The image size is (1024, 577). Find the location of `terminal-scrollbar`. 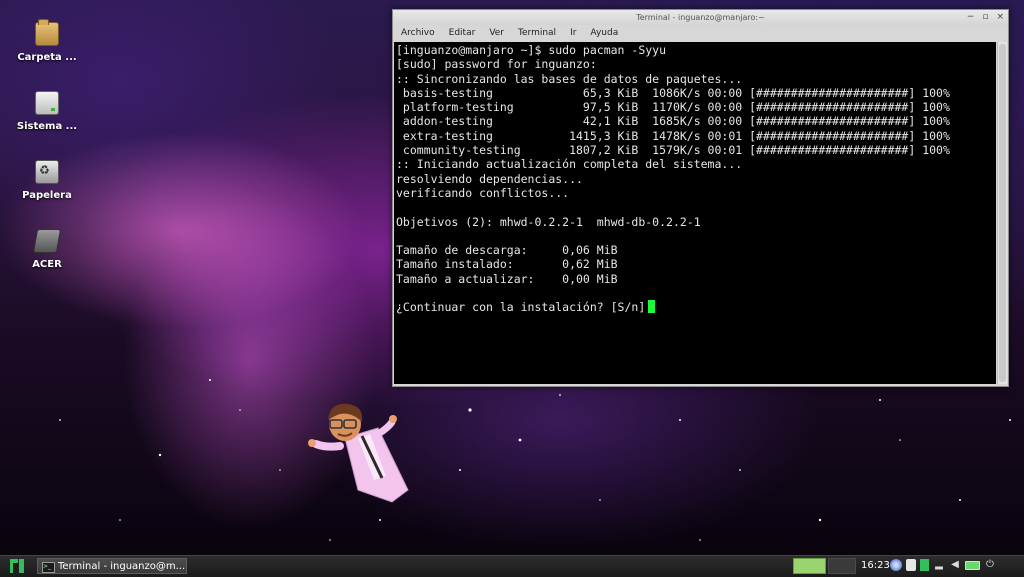

terminal-scrollbar is located at coordinates (1002, 213).